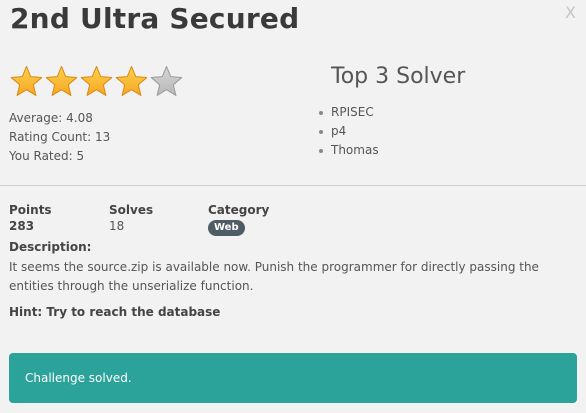 This screenshot has width=586, height=413. I want to click on category-stat: Category Web, so click(238, 219).